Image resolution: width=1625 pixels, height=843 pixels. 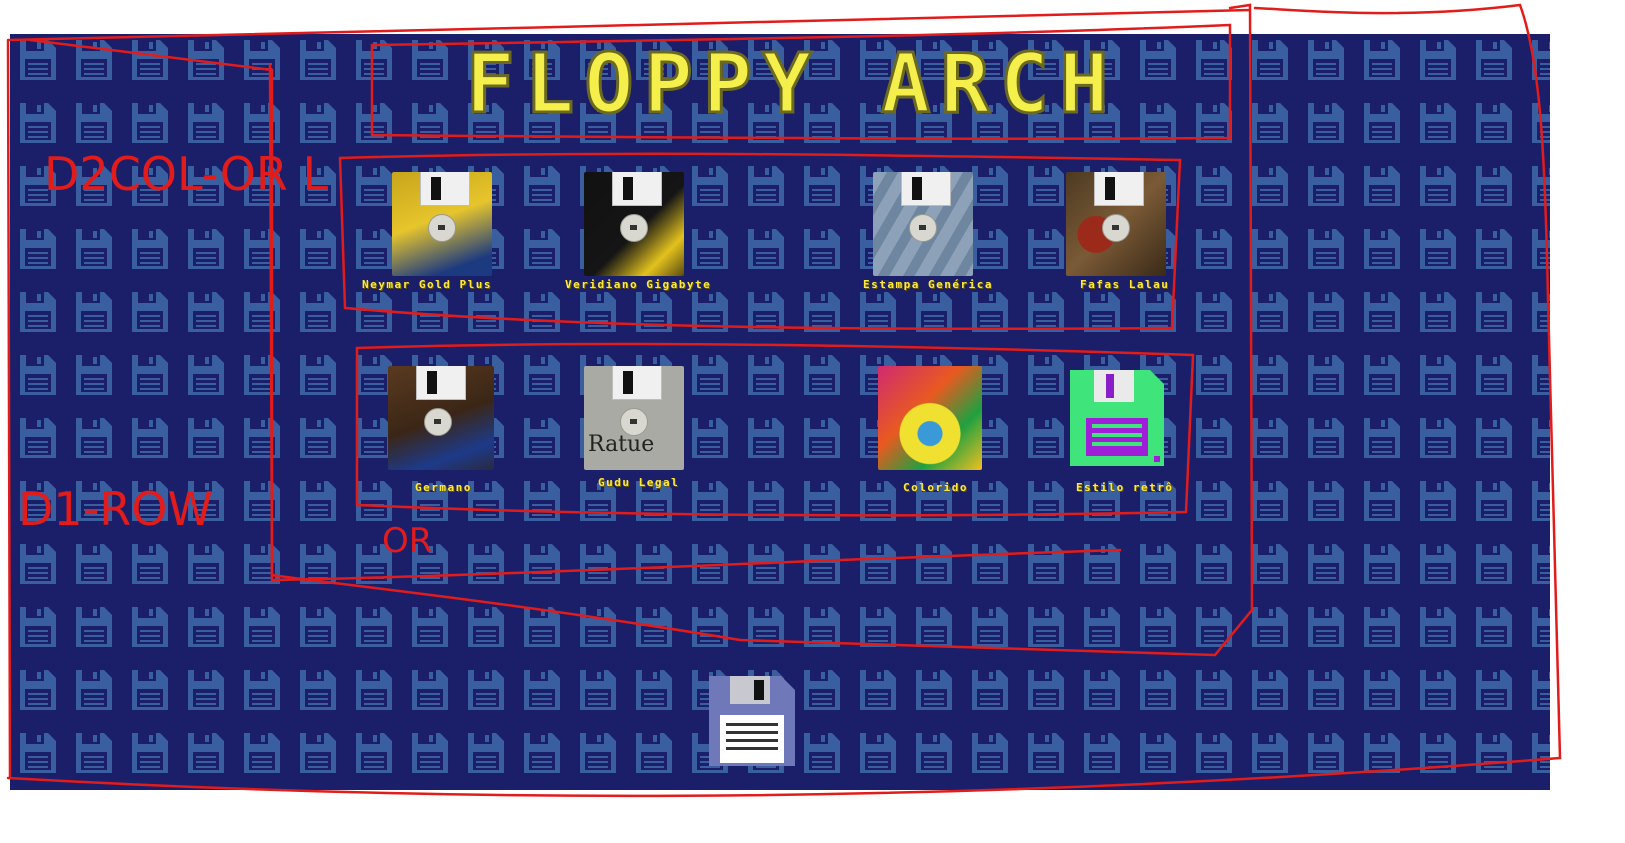 What do you see at coordinates (407, 541) in the screenshot?
I see `annotation-row2-note: OR` at bounding box center [407, 541].